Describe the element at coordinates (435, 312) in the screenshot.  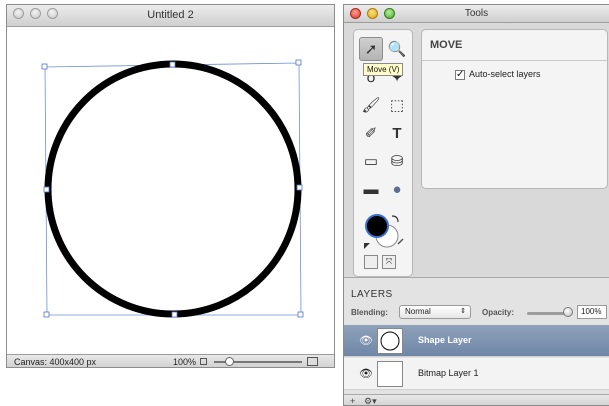
I see `blending-select: Normal ⇕` at that location.